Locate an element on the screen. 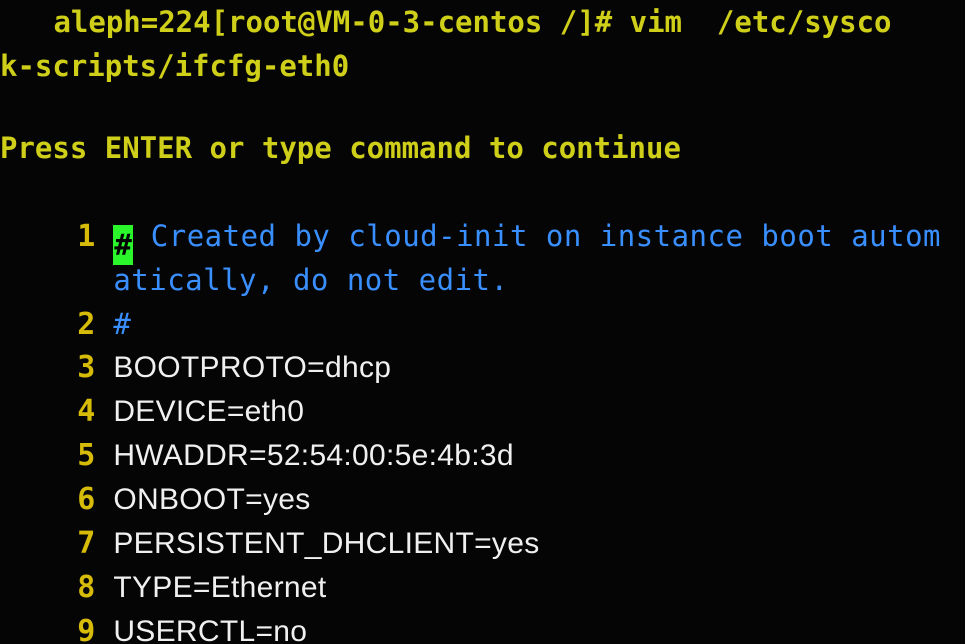 This screenshot has height=644, width=965. editor-line-8: 8 TYPE=Ethernet is located at coordinates (482, 563).